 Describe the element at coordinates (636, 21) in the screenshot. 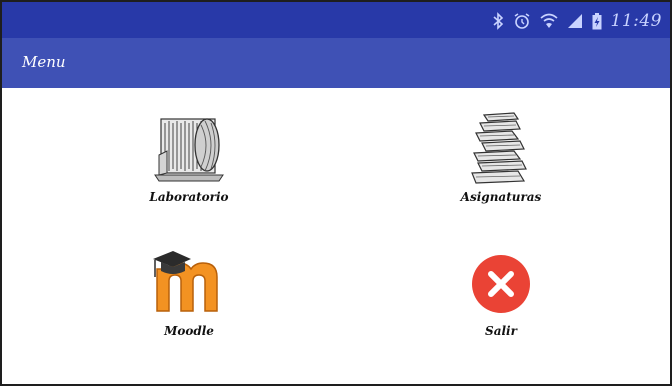

I see `status-time: 11:49` at that location.